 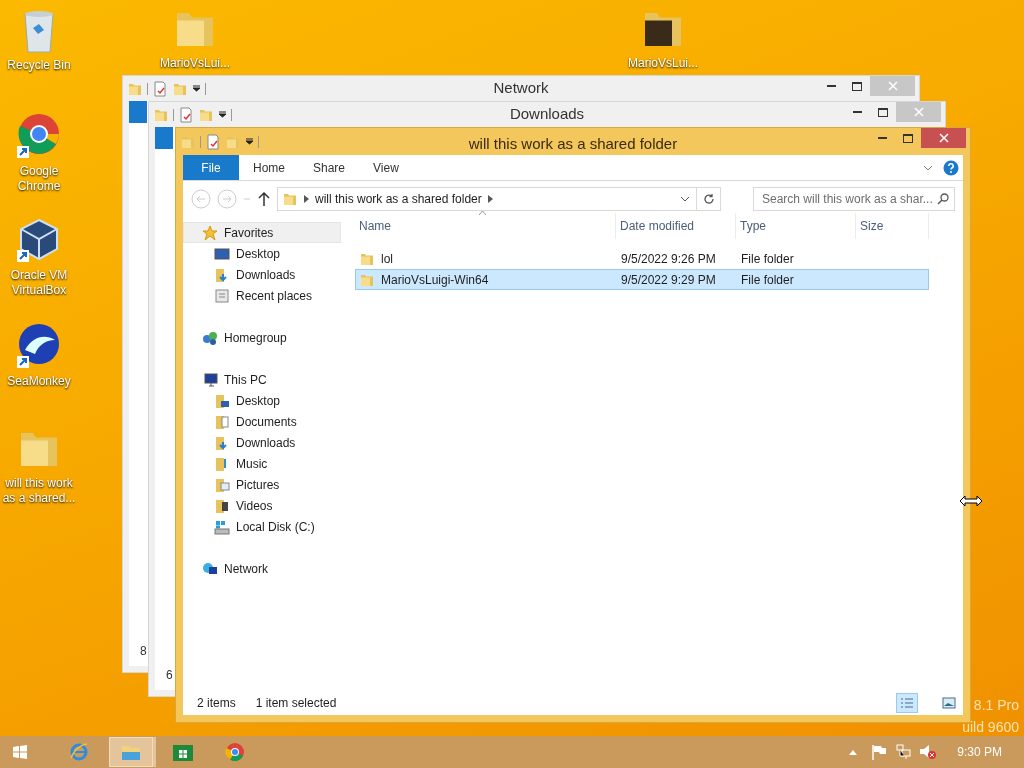 I want to click on documents-folder-icon, so click(x=222, y=421).